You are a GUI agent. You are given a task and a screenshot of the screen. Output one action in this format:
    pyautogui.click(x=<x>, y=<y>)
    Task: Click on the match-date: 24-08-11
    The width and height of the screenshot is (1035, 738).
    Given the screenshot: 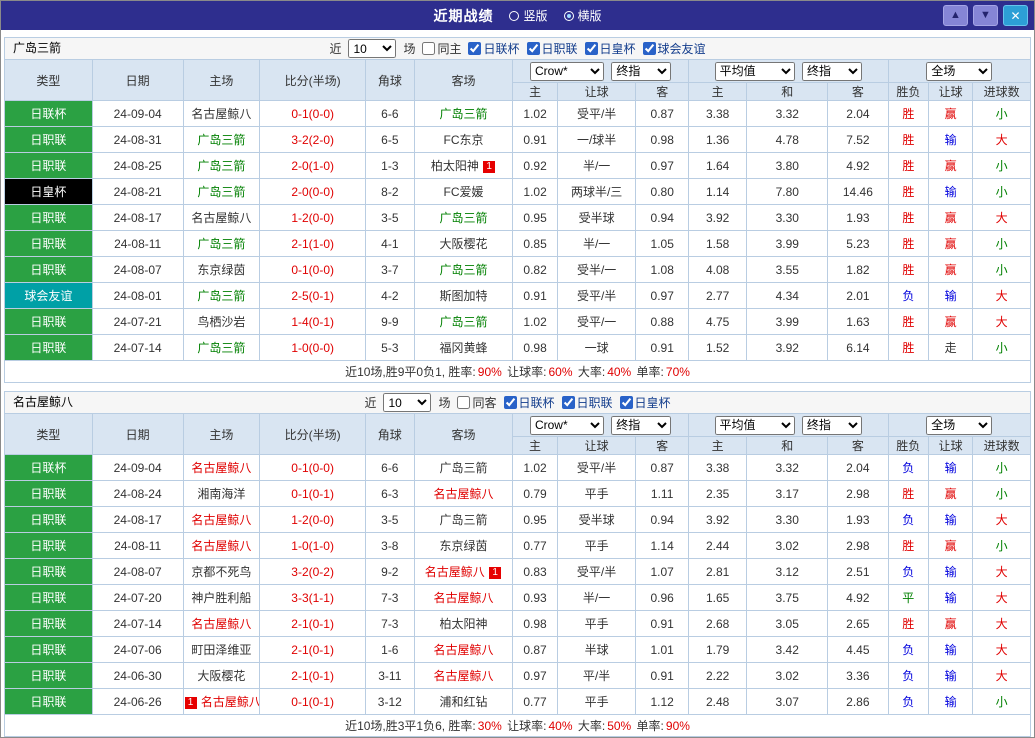 What is the action you would take?
    pyautogui.click(x=137, y=545)
    